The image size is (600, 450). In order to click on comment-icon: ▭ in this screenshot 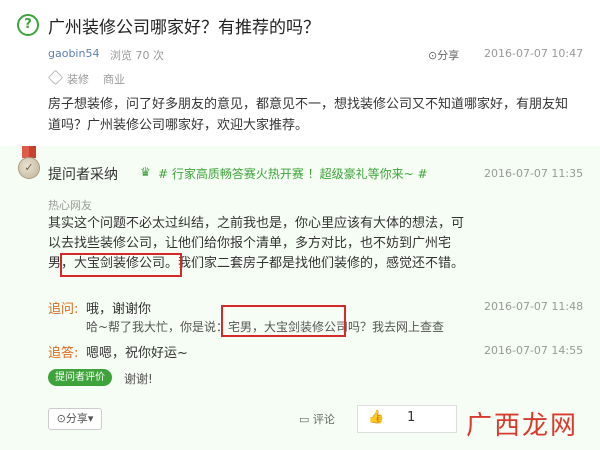, I will do `click(304, 419)`.